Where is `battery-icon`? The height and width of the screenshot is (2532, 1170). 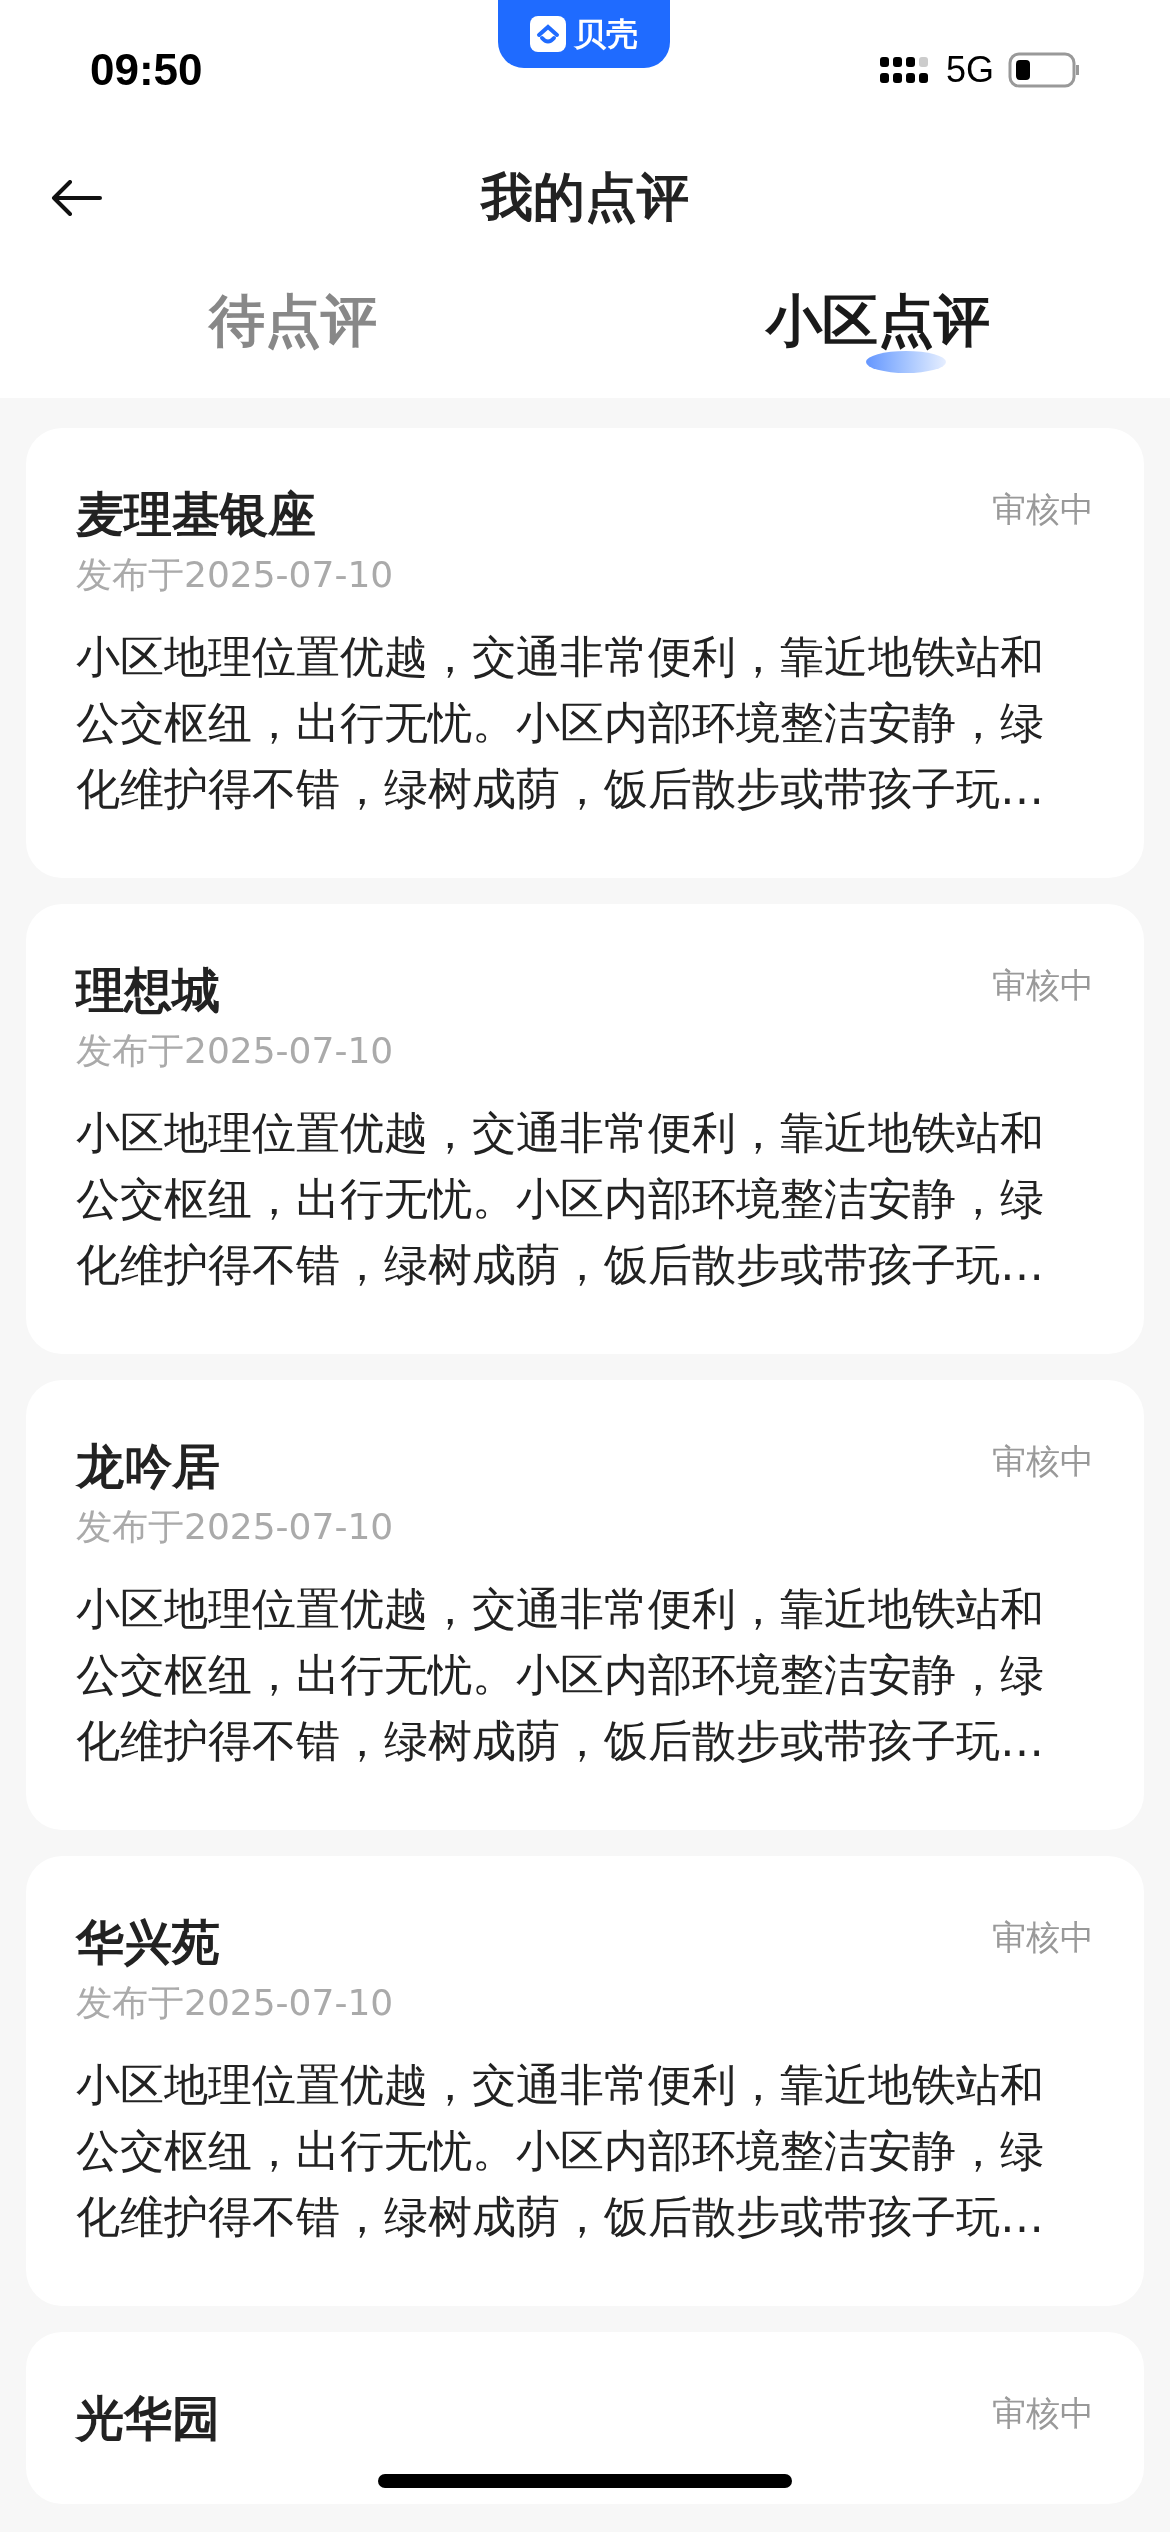
battery-icon is located at coordinates (1044, 70).